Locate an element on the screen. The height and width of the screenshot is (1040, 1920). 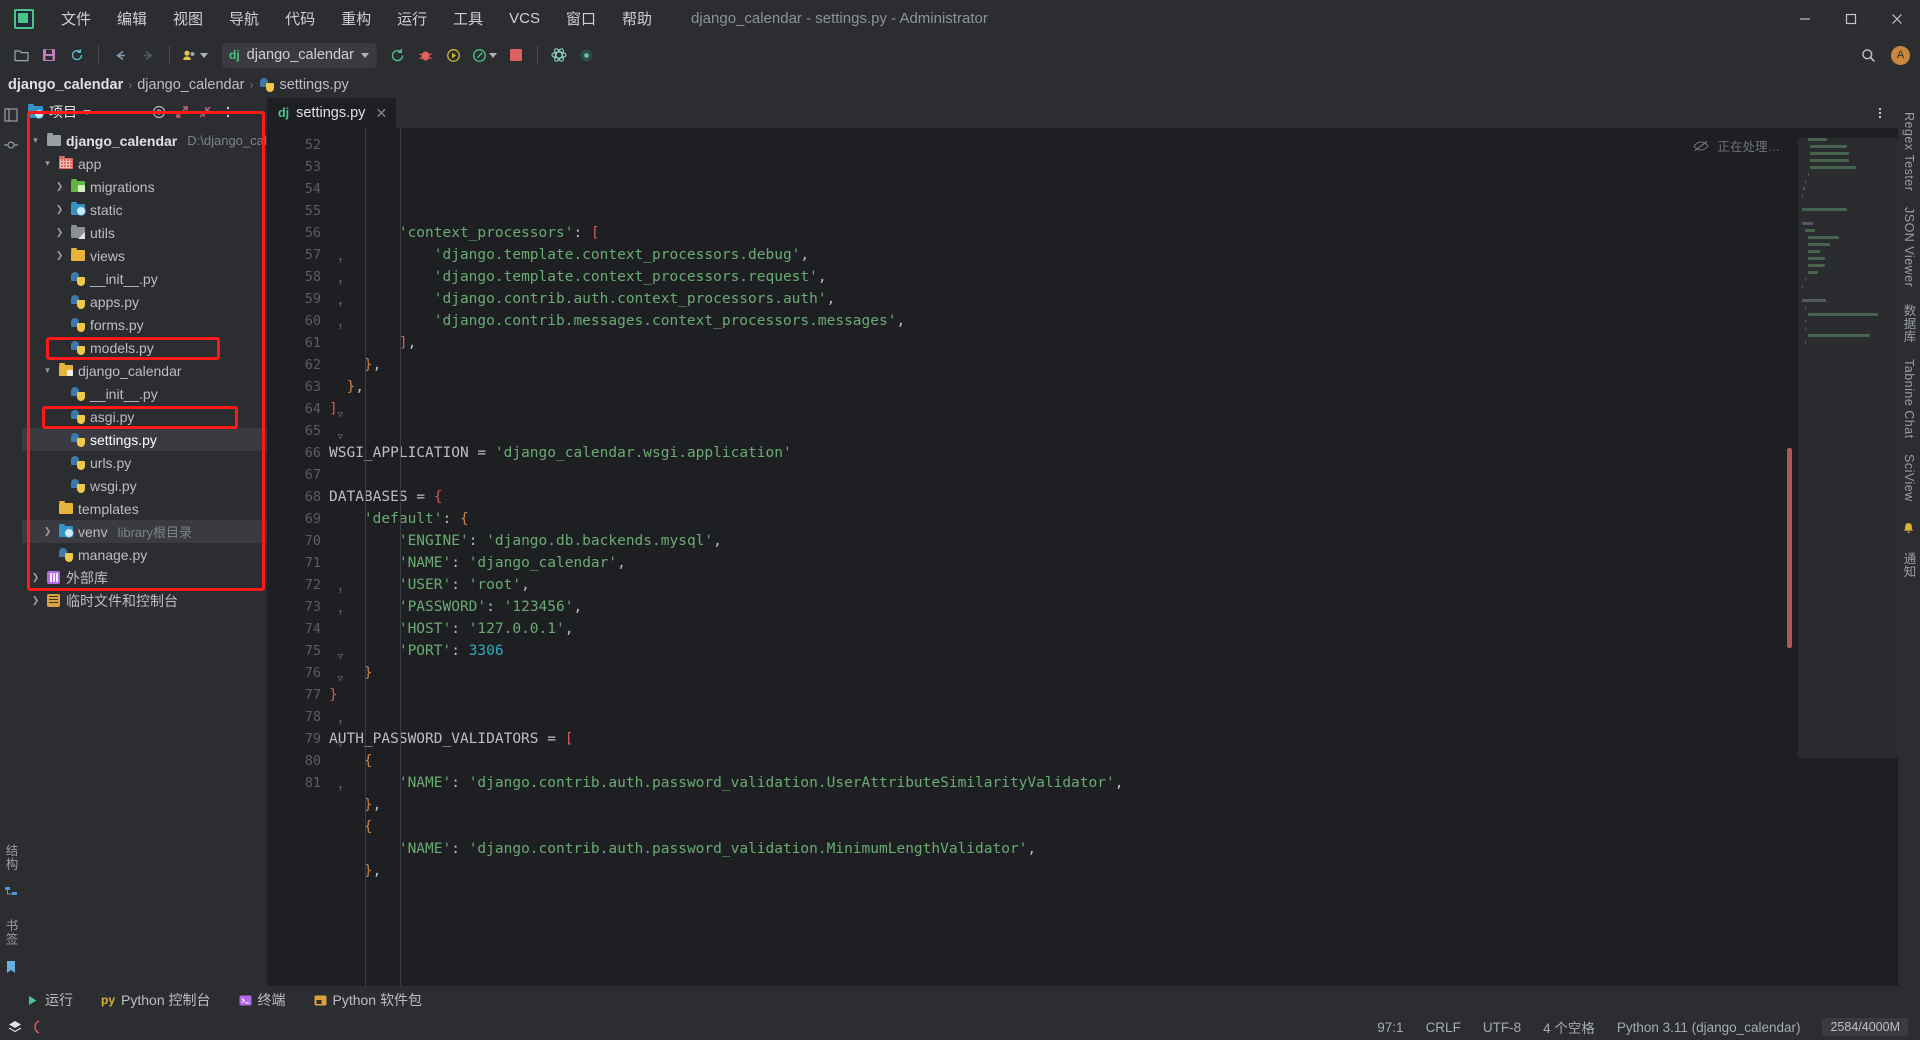
tree-node-views: ❯ views is located at coordinates (144, 255).